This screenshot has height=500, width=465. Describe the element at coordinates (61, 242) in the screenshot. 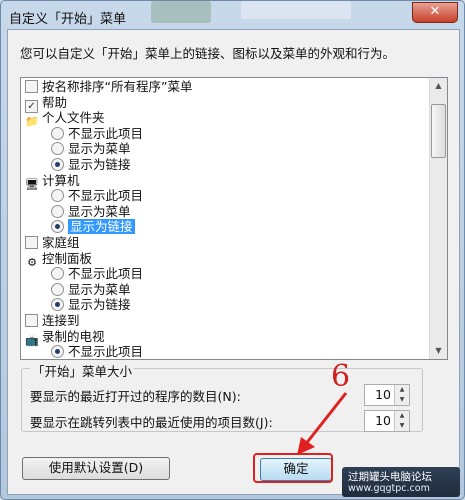

I see `option-label: 家庭组` at that location.